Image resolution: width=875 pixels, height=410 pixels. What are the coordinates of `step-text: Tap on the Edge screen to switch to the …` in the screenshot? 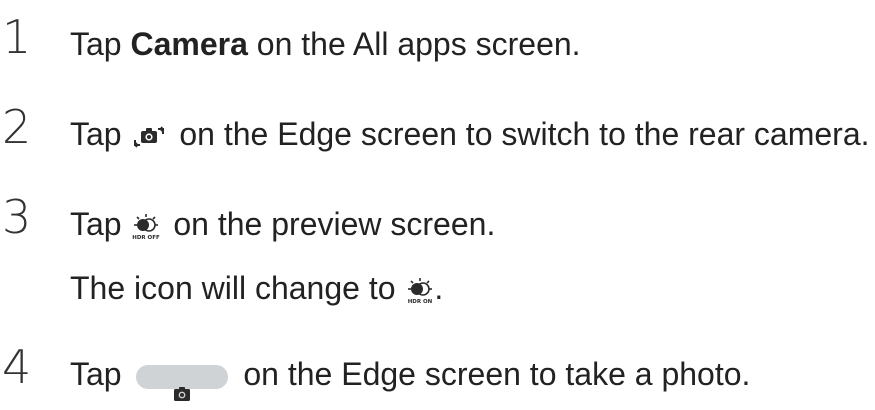 It's located at (470, 134).